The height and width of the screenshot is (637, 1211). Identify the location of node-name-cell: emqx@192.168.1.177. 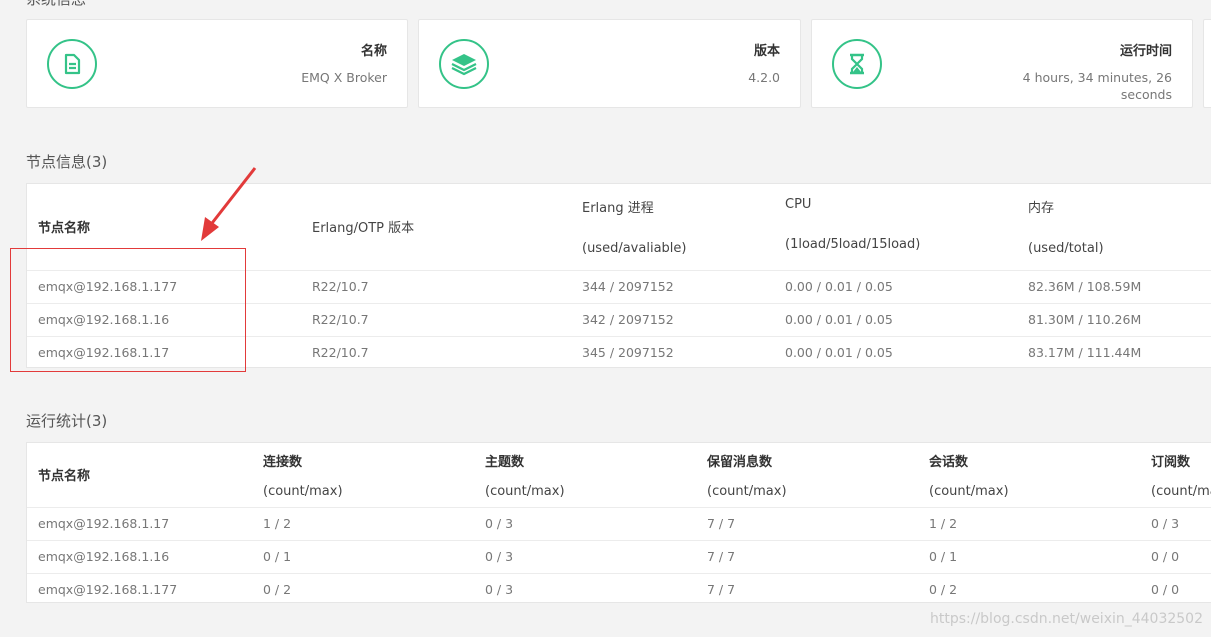
(139, 587).